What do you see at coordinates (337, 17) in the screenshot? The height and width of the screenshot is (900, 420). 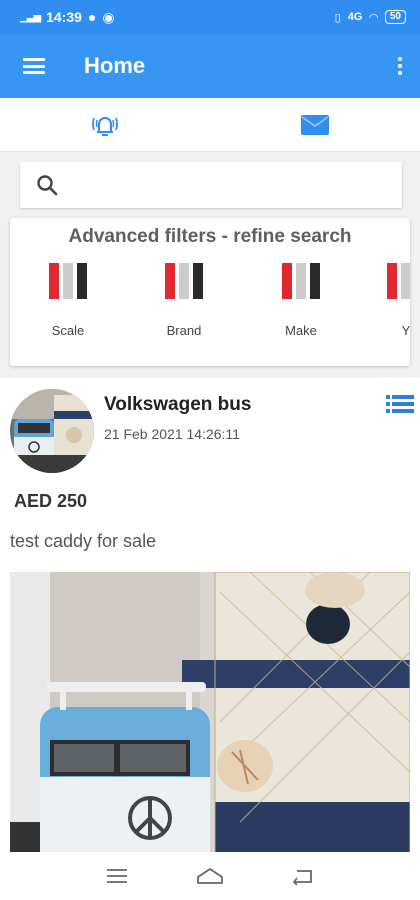 I see `vibrate-icon: ▯` at bounding box center [337, 17].